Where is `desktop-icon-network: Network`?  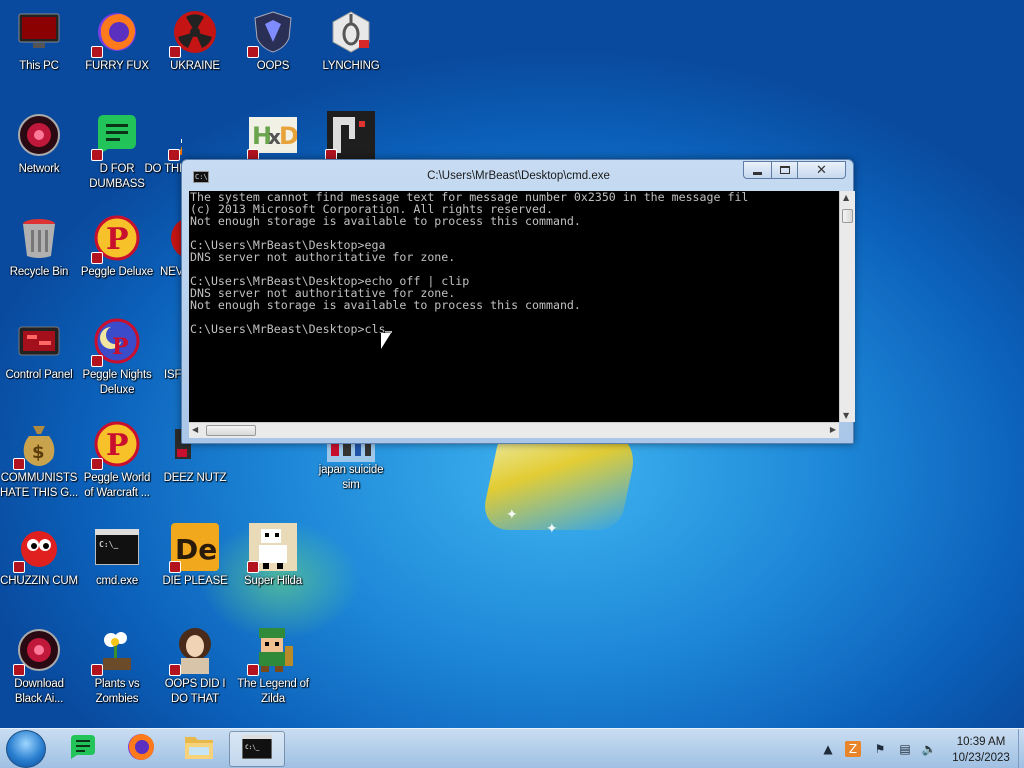 desktop-icon-network: Network is located at coordinates (39, 144).